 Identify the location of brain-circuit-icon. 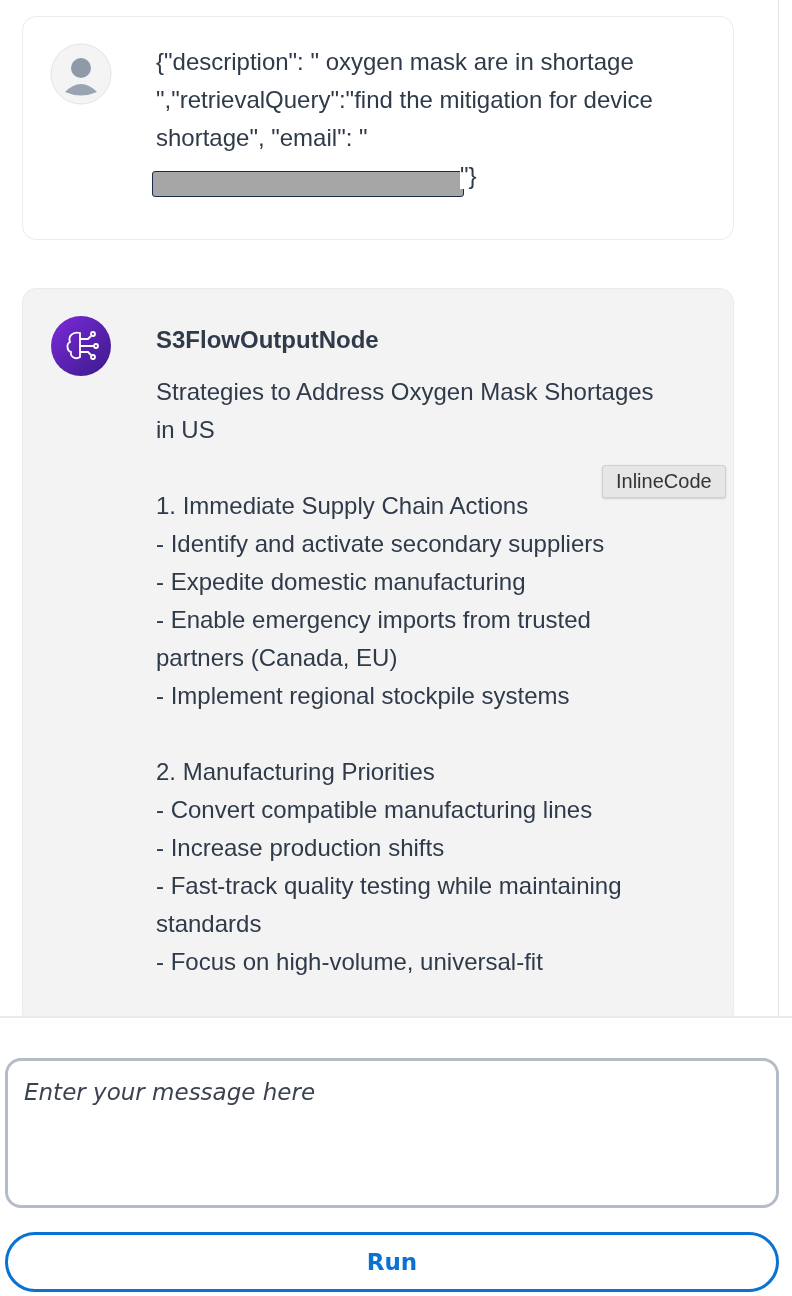
(81, 346).